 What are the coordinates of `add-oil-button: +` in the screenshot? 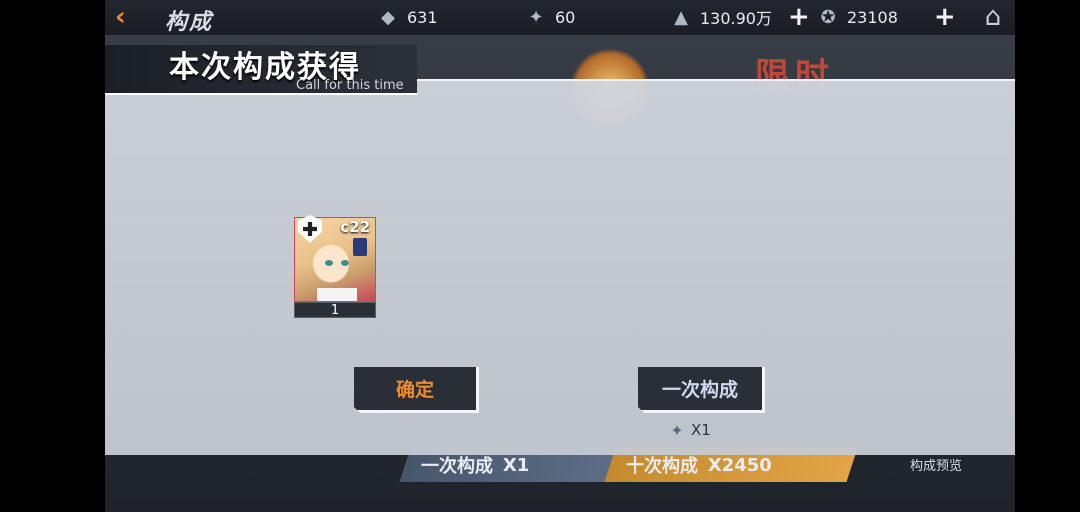 It's located at (799, 17).